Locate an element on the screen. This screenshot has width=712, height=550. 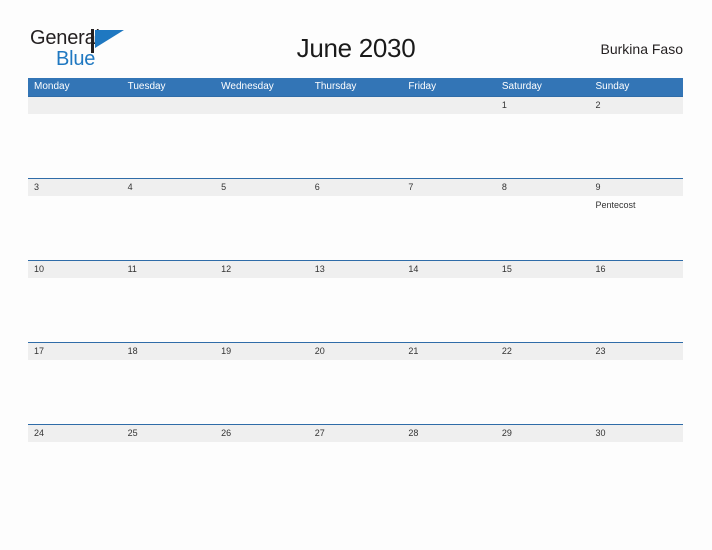
date-cell: 11 is located at coordinates (169, 269).